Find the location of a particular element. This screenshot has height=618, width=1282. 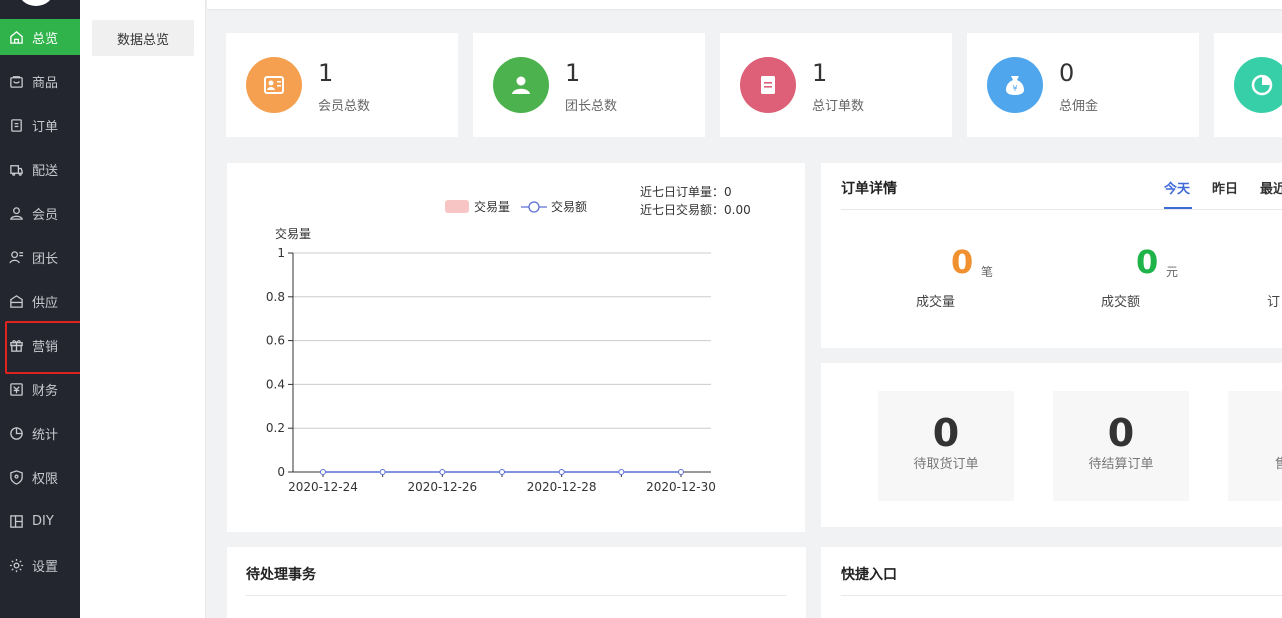

x-tick-label: 2020-12-24 is located at coordinates (323, 487).